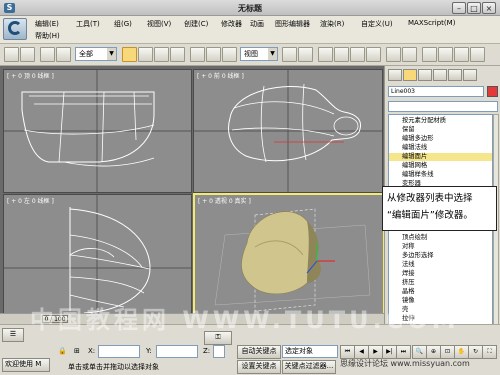 Image resolution: width=500 pixels, height=375 pixels. Describe the element at coordinates (414, 166) in the screenshot. I see `modifier-list-item: 编辑网格` at that location.